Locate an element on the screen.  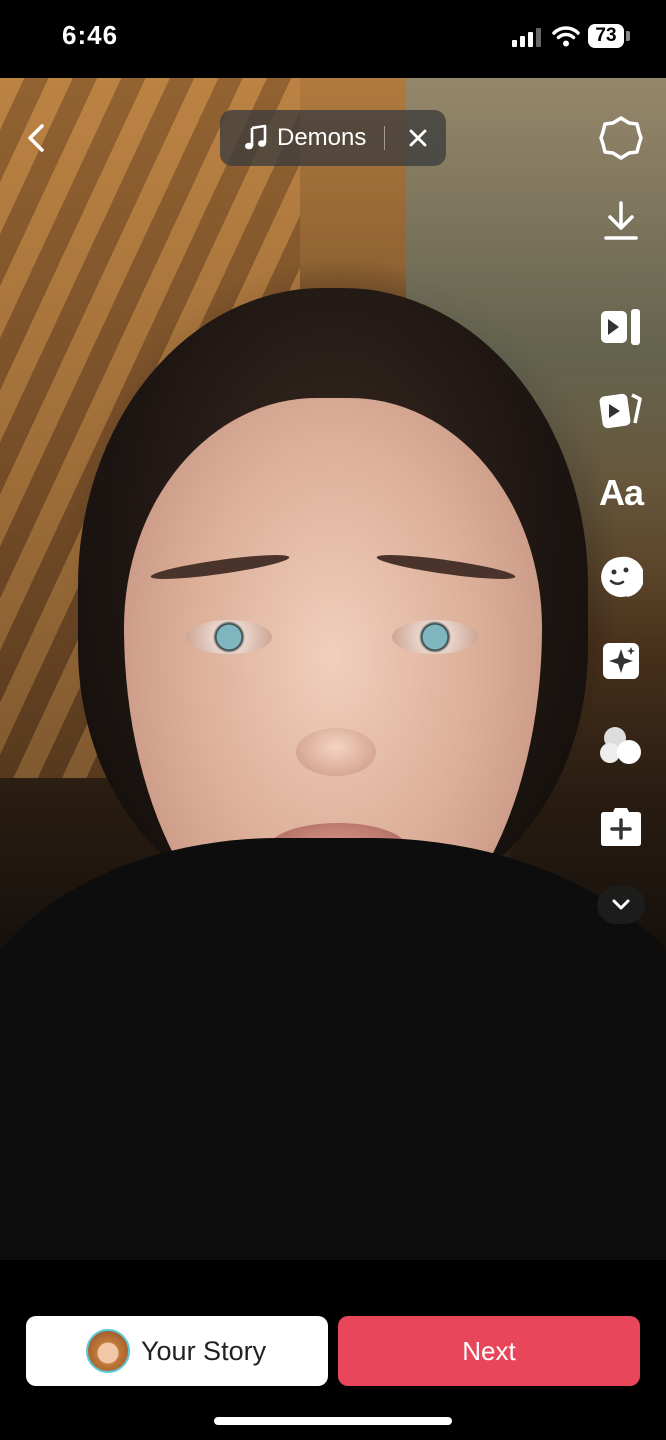
add-media-button is located at coordinates (621, 827).